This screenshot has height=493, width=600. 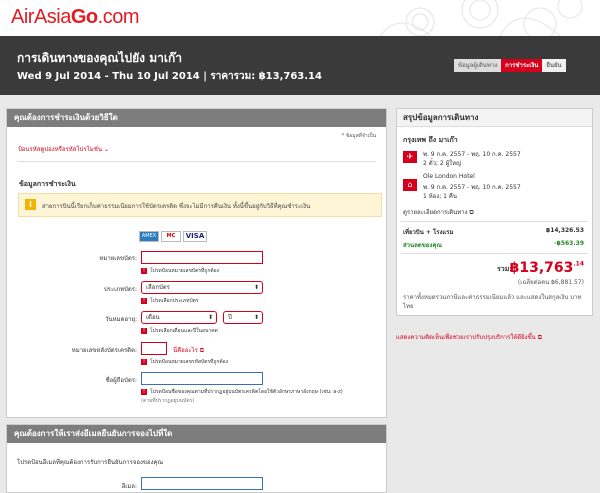 I want to click on step-confirm: ยืนยัน, so click(x=554, y=65).